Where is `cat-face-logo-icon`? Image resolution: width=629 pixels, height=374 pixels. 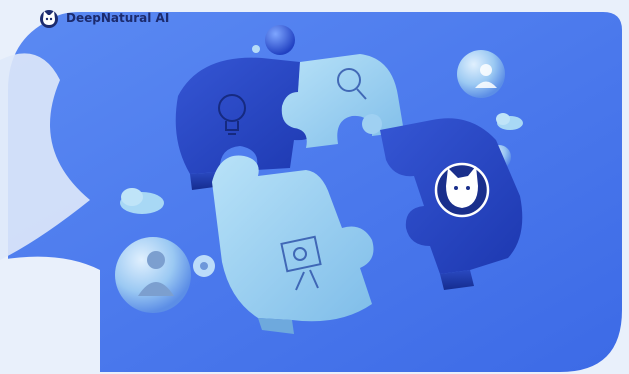
cat-face-logo-icon is located at coordinates (49, 19).